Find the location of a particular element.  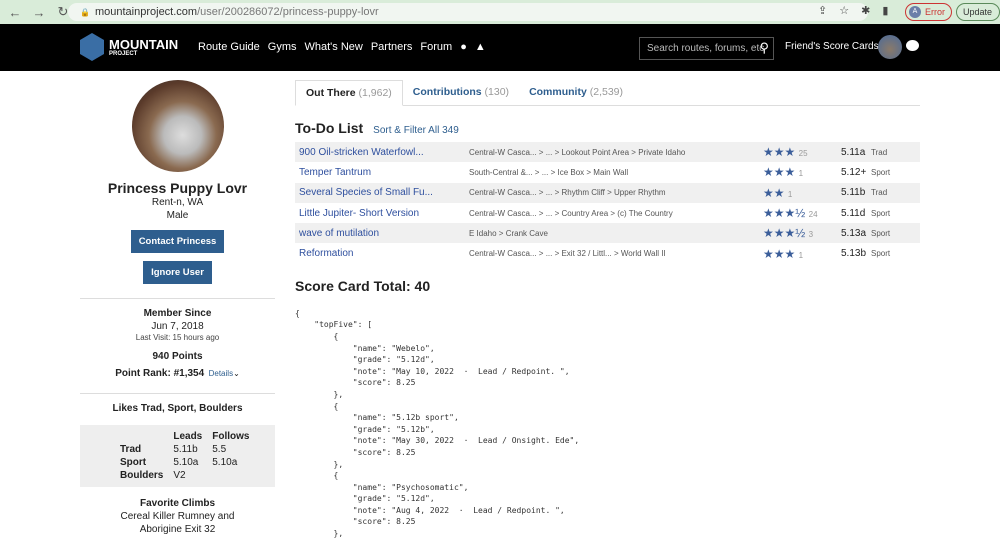

tab-community: Community (2,539) is located at coordinates (576, 92).